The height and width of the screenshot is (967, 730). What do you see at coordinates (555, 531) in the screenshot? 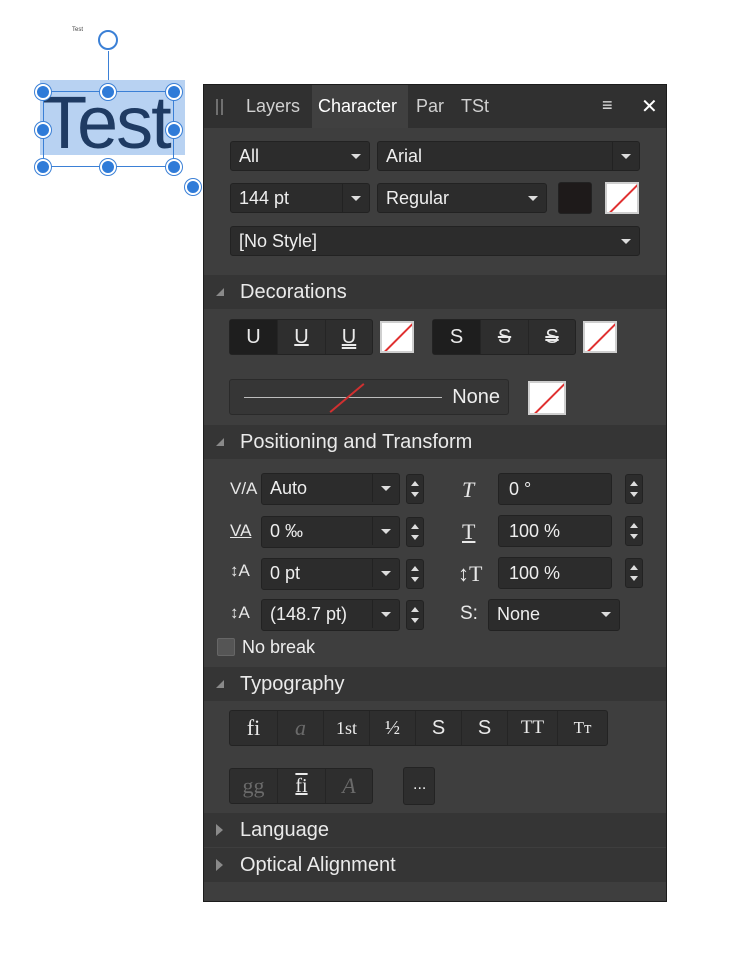
I see `horizontal-scale-field: 100 %` at bounding box center [555, 531].